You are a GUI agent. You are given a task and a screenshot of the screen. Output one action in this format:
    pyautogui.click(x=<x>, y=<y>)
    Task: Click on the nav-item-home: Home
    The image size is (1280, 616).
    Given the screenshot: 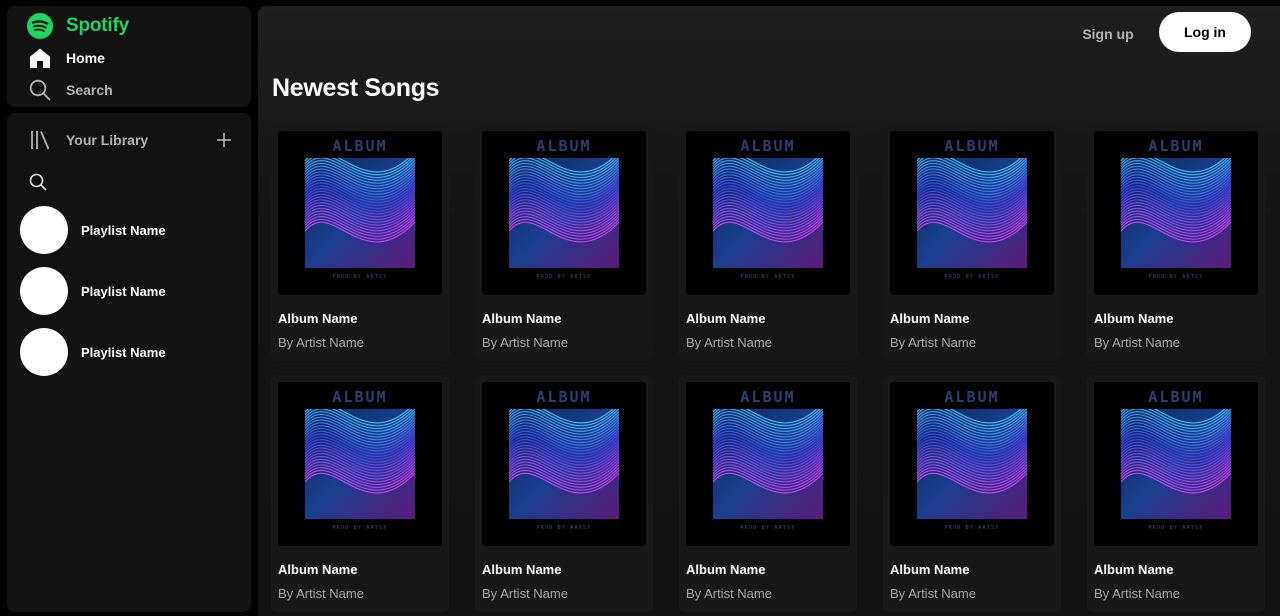 What is the action you would take?
    pyautogui.click(x=66, y=58)
    